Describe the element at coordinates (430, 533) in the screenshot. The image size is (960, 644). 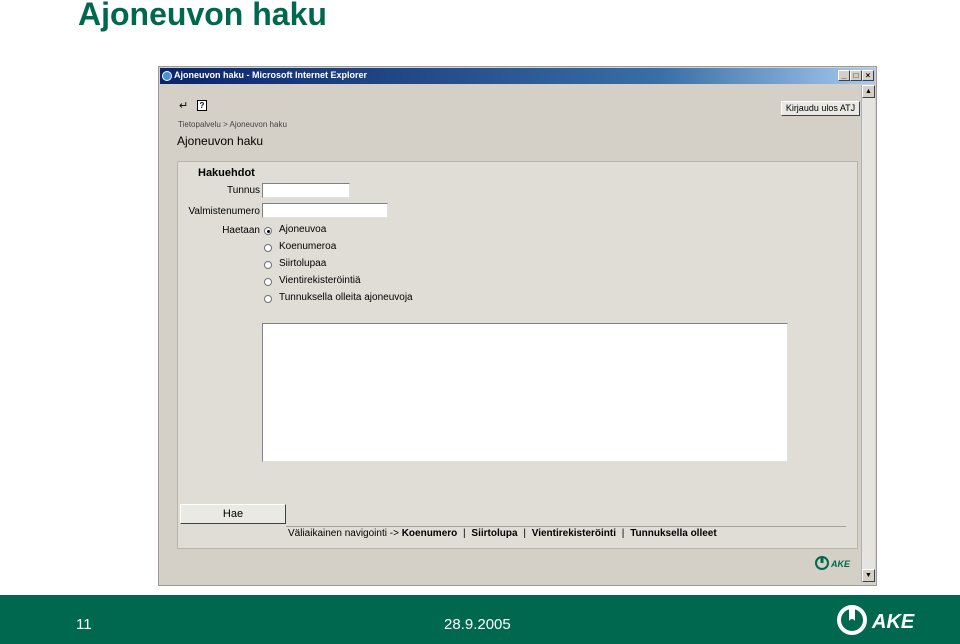
I see `nav-link-koenumero: Koenumero` at that location.